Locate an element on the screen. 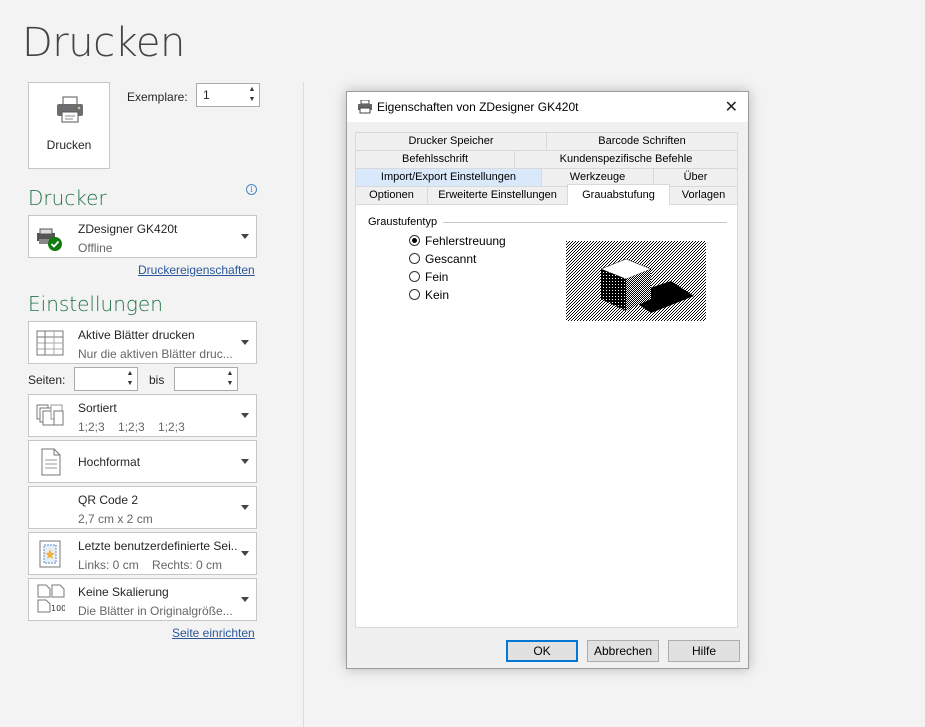 Image resolution: width=925 pixels, height=727 pixels. dialog-titlebar: Eigenschaften von ZDesigner GK420t ✕ is located at coordinates (547, 107).